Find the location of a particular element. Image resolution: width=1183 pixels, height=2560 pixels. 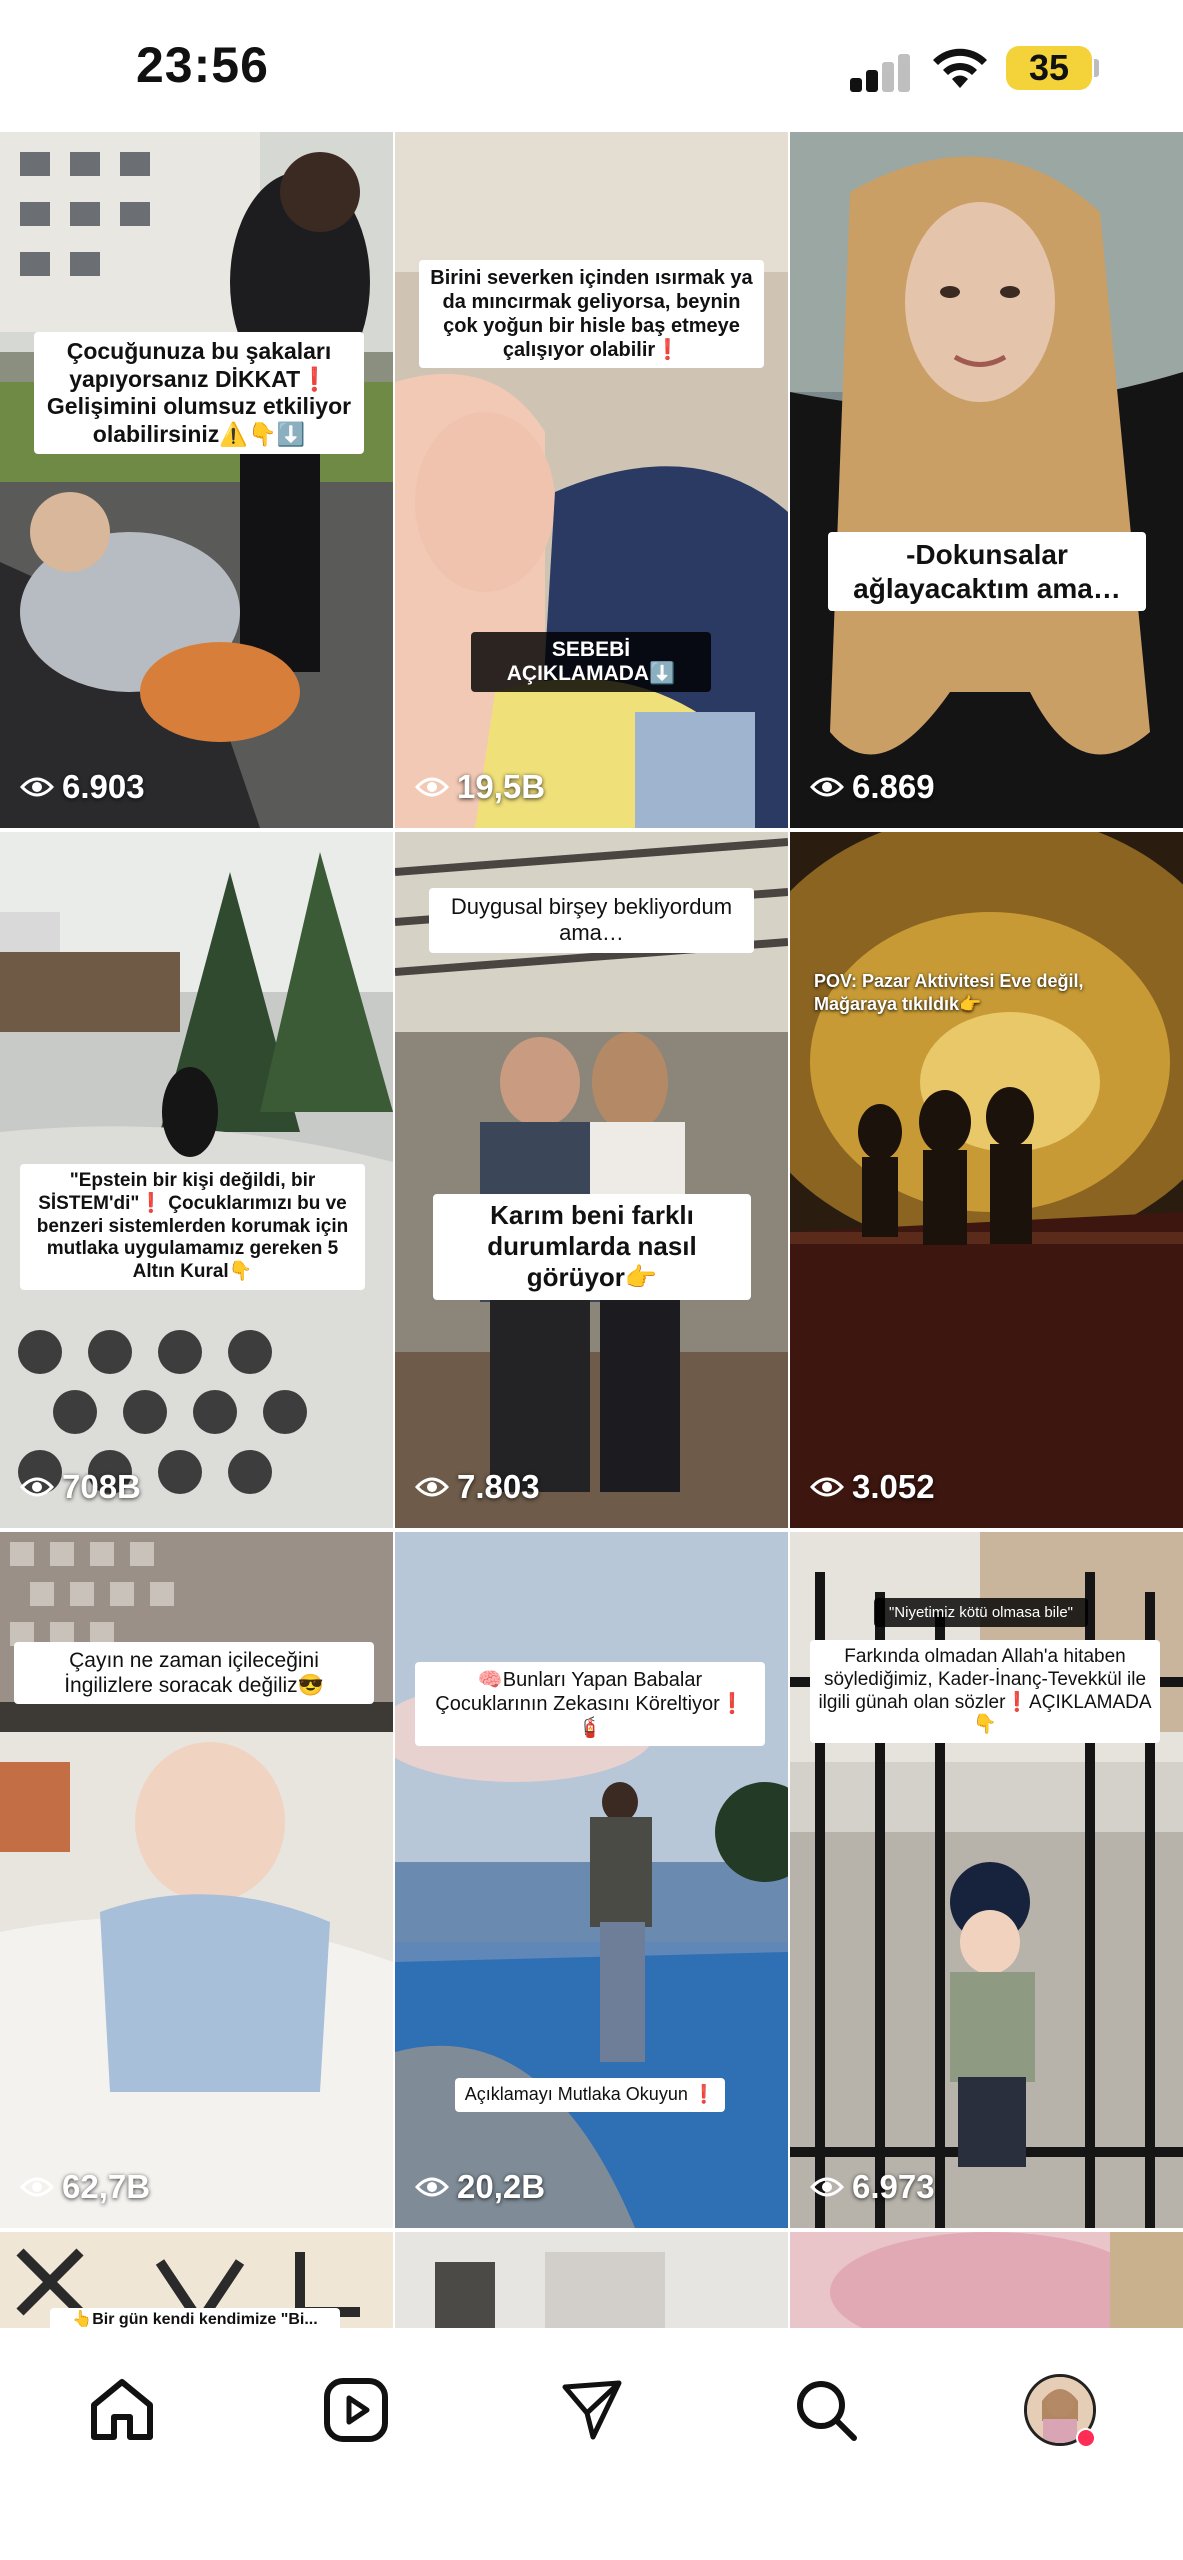

search-icon is located at coordinates (827, 2411).